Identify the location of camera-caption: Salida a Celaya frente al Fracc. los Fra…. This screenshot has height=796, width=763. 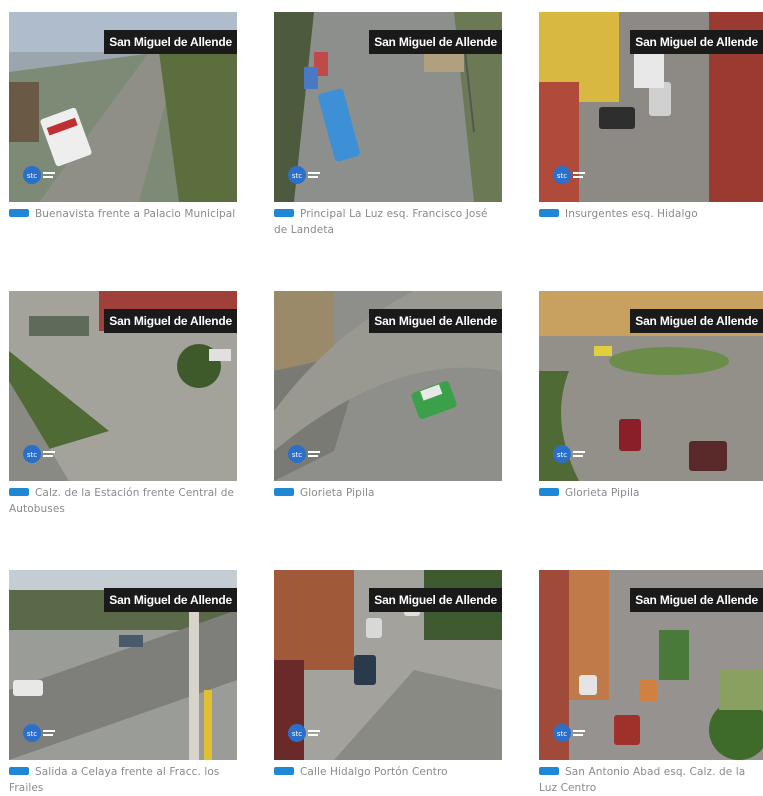
(123, 780).